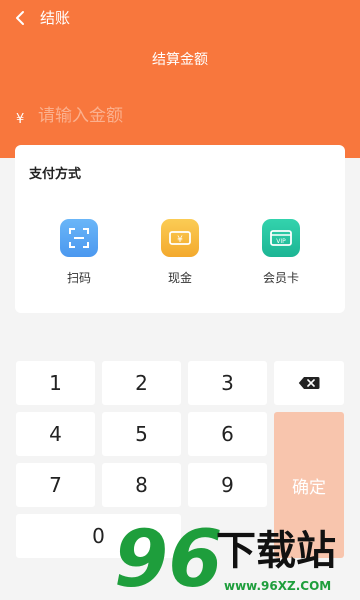 The width and height of the screenshot is (360, 600). What do you see at coordinates (55, 383) in the screenshot?
I see `key-1: 1` at bounding box center [55, 383].